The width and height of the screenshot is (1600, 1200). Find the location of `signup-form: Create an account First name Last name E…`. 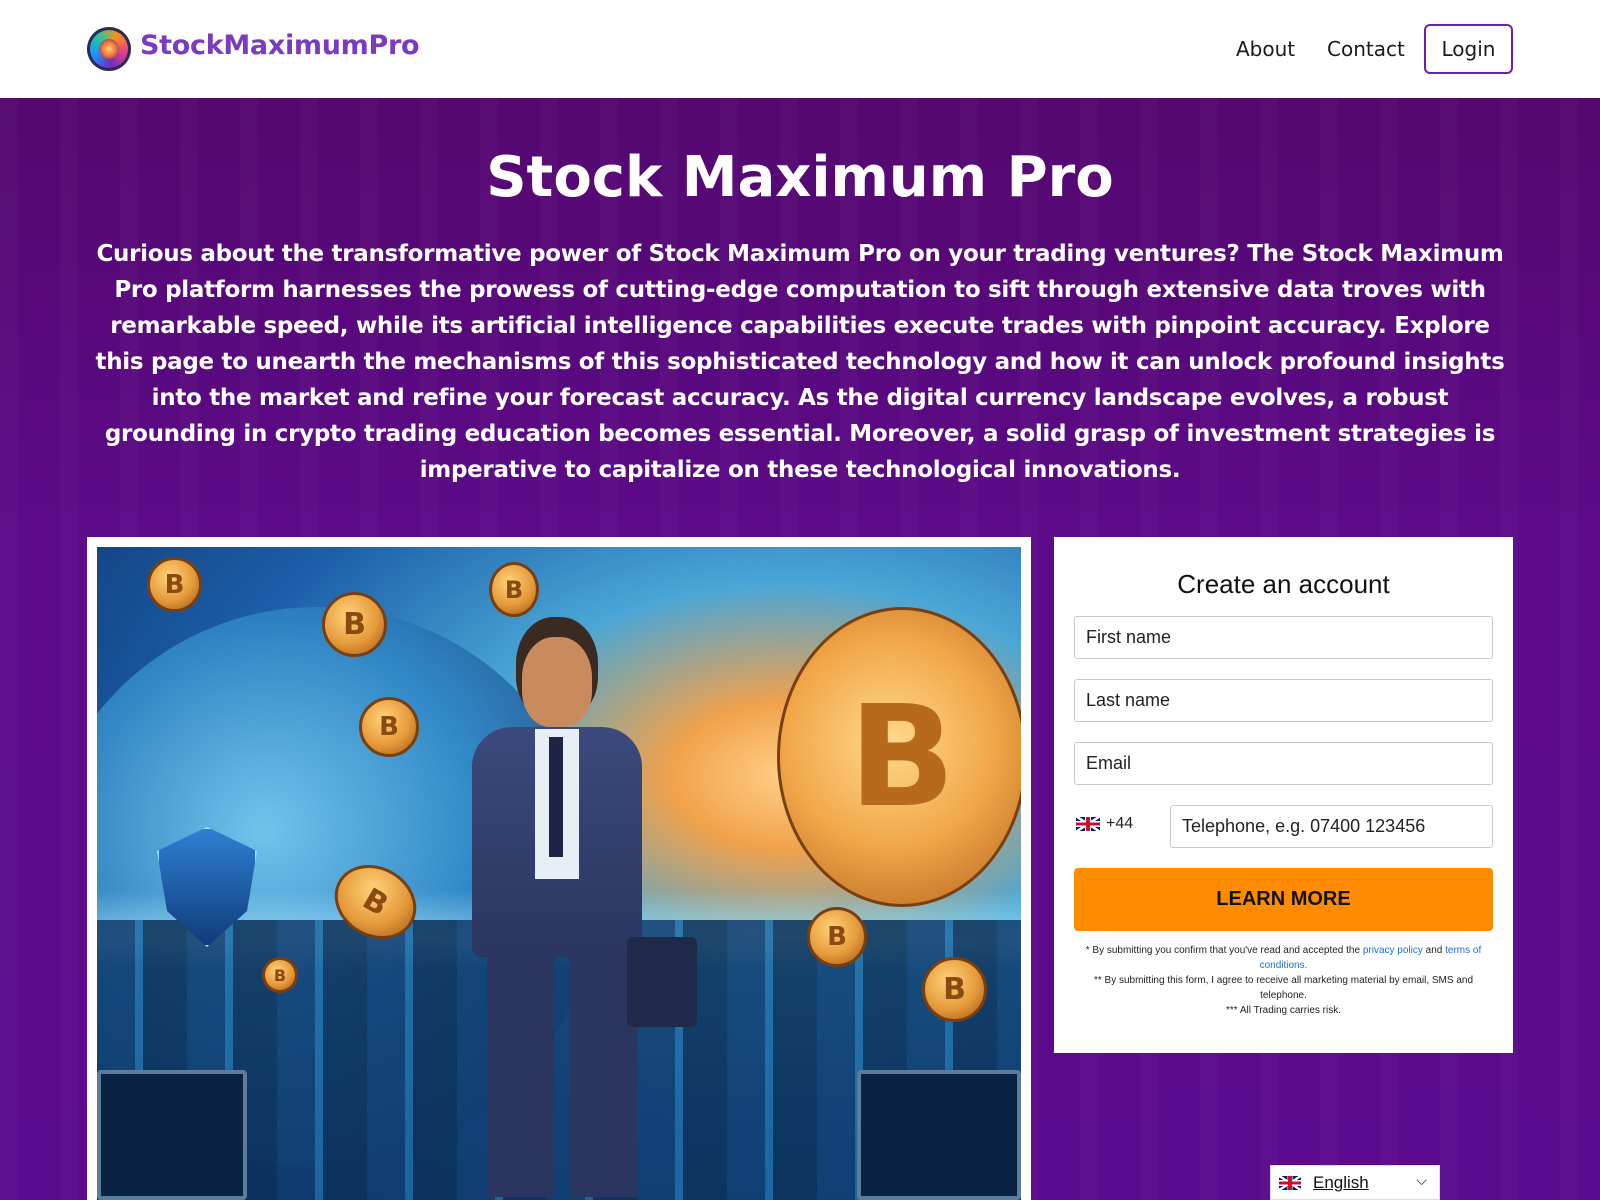

signup-form: Create an account First name Last name E… is located at coordinates (1283, 795).